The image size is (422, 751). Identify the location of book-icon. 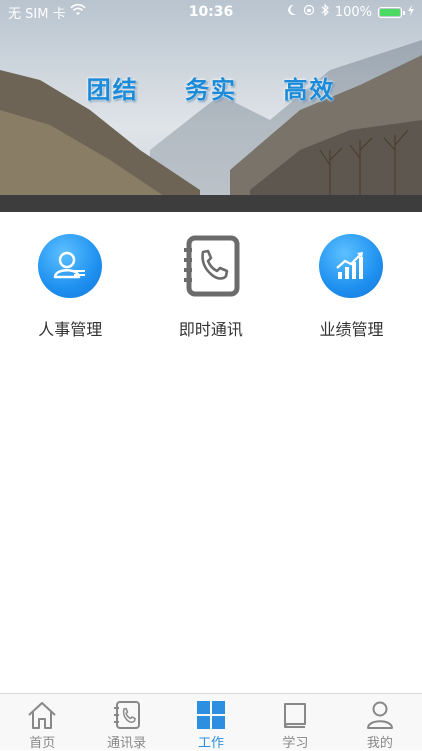
(295, 715).